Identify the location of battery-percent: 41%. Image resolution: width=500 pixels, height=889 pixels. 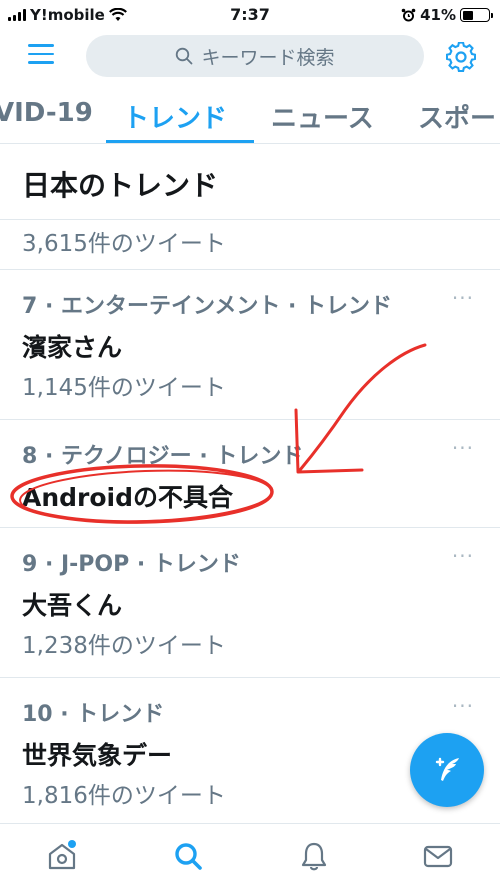
(438, 15).